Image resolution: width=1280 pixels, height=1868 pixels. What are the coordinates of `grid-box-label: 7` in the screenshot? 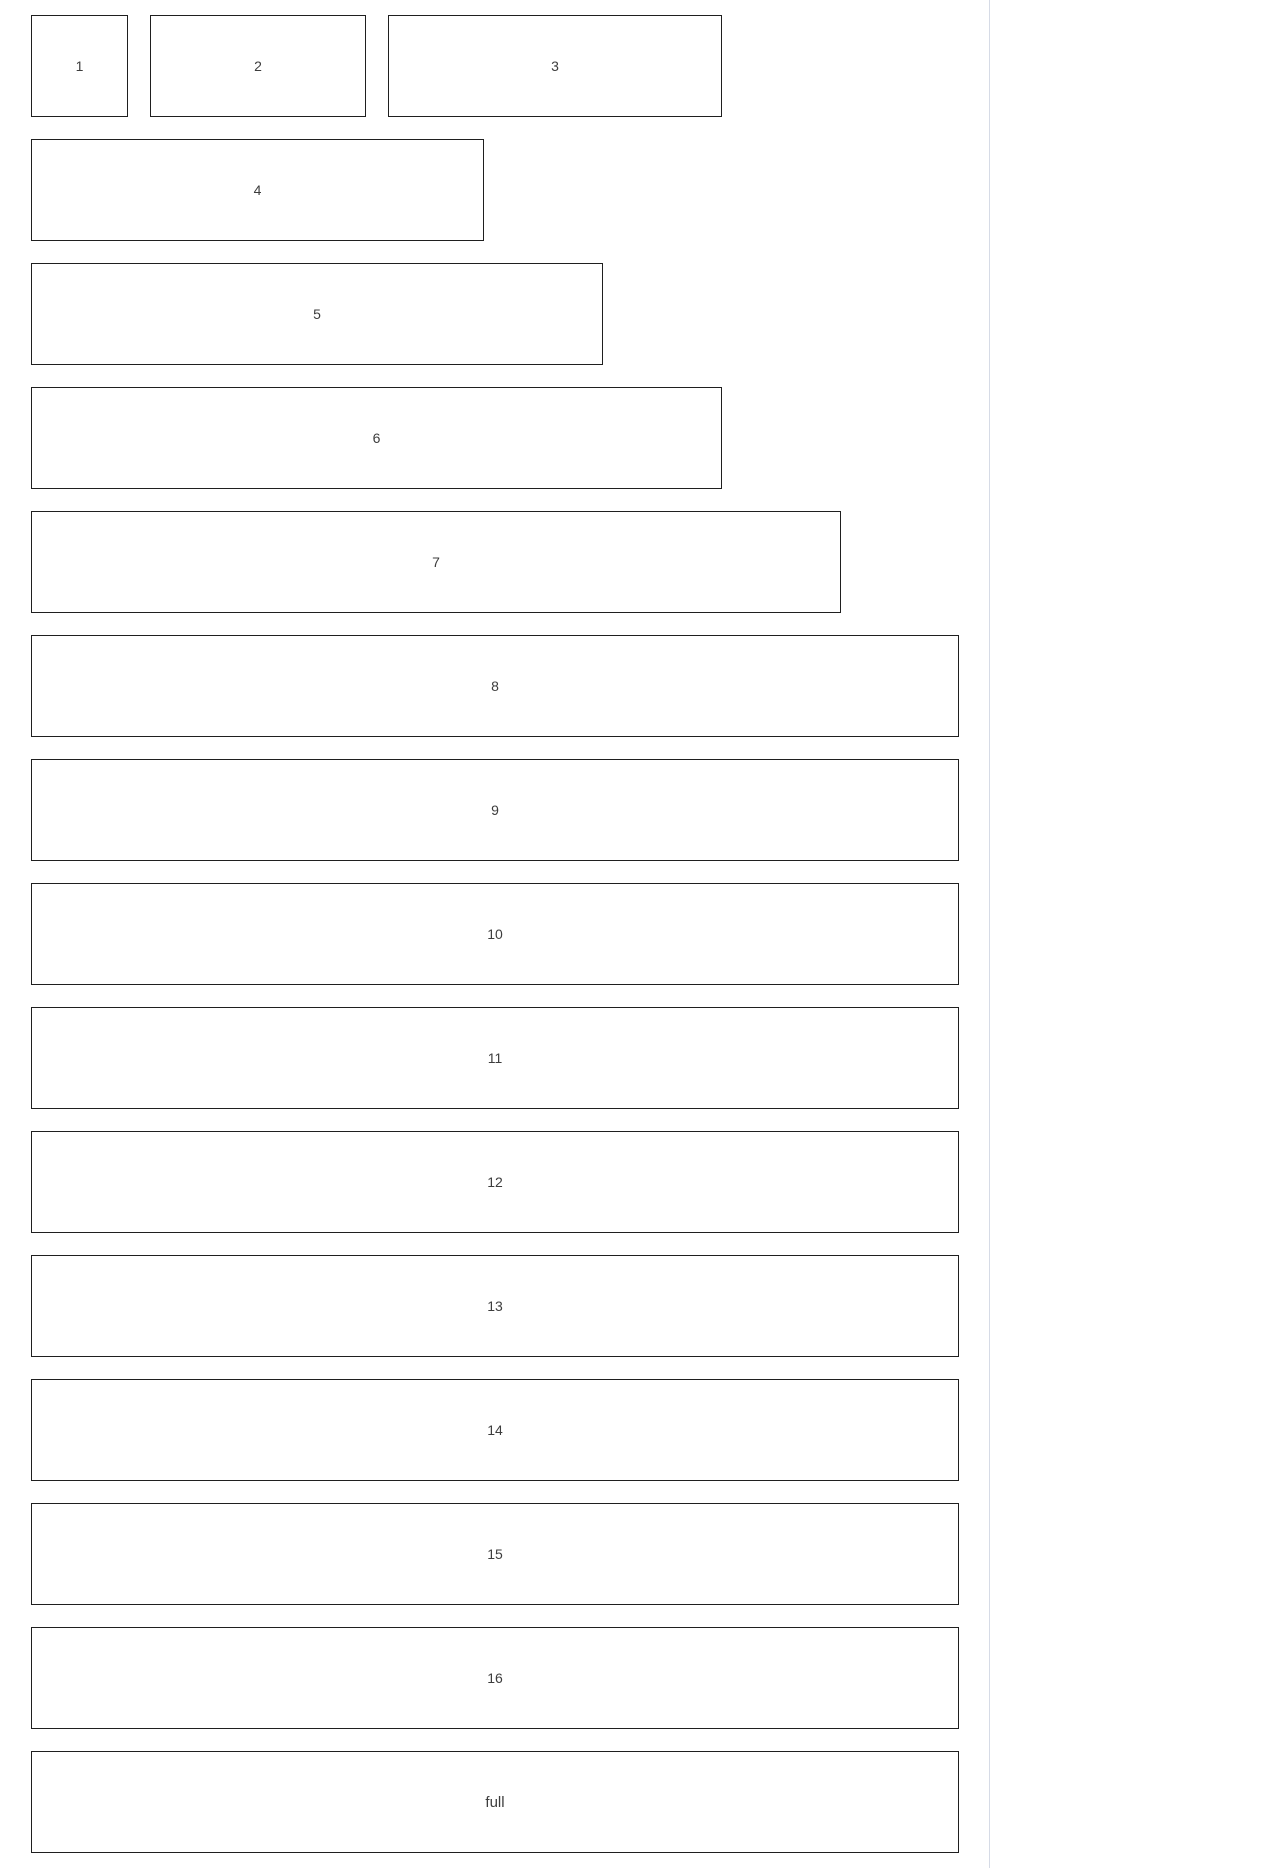 It's located at (436, 562).